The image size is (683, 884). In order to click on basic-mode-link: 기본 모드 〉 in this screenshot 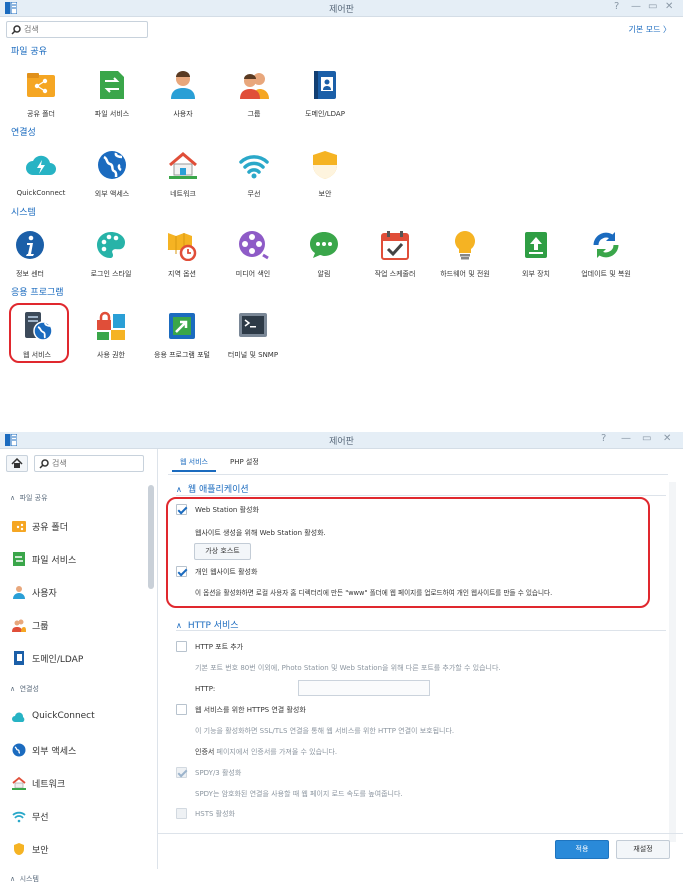, I will do `click(649, 29)`.